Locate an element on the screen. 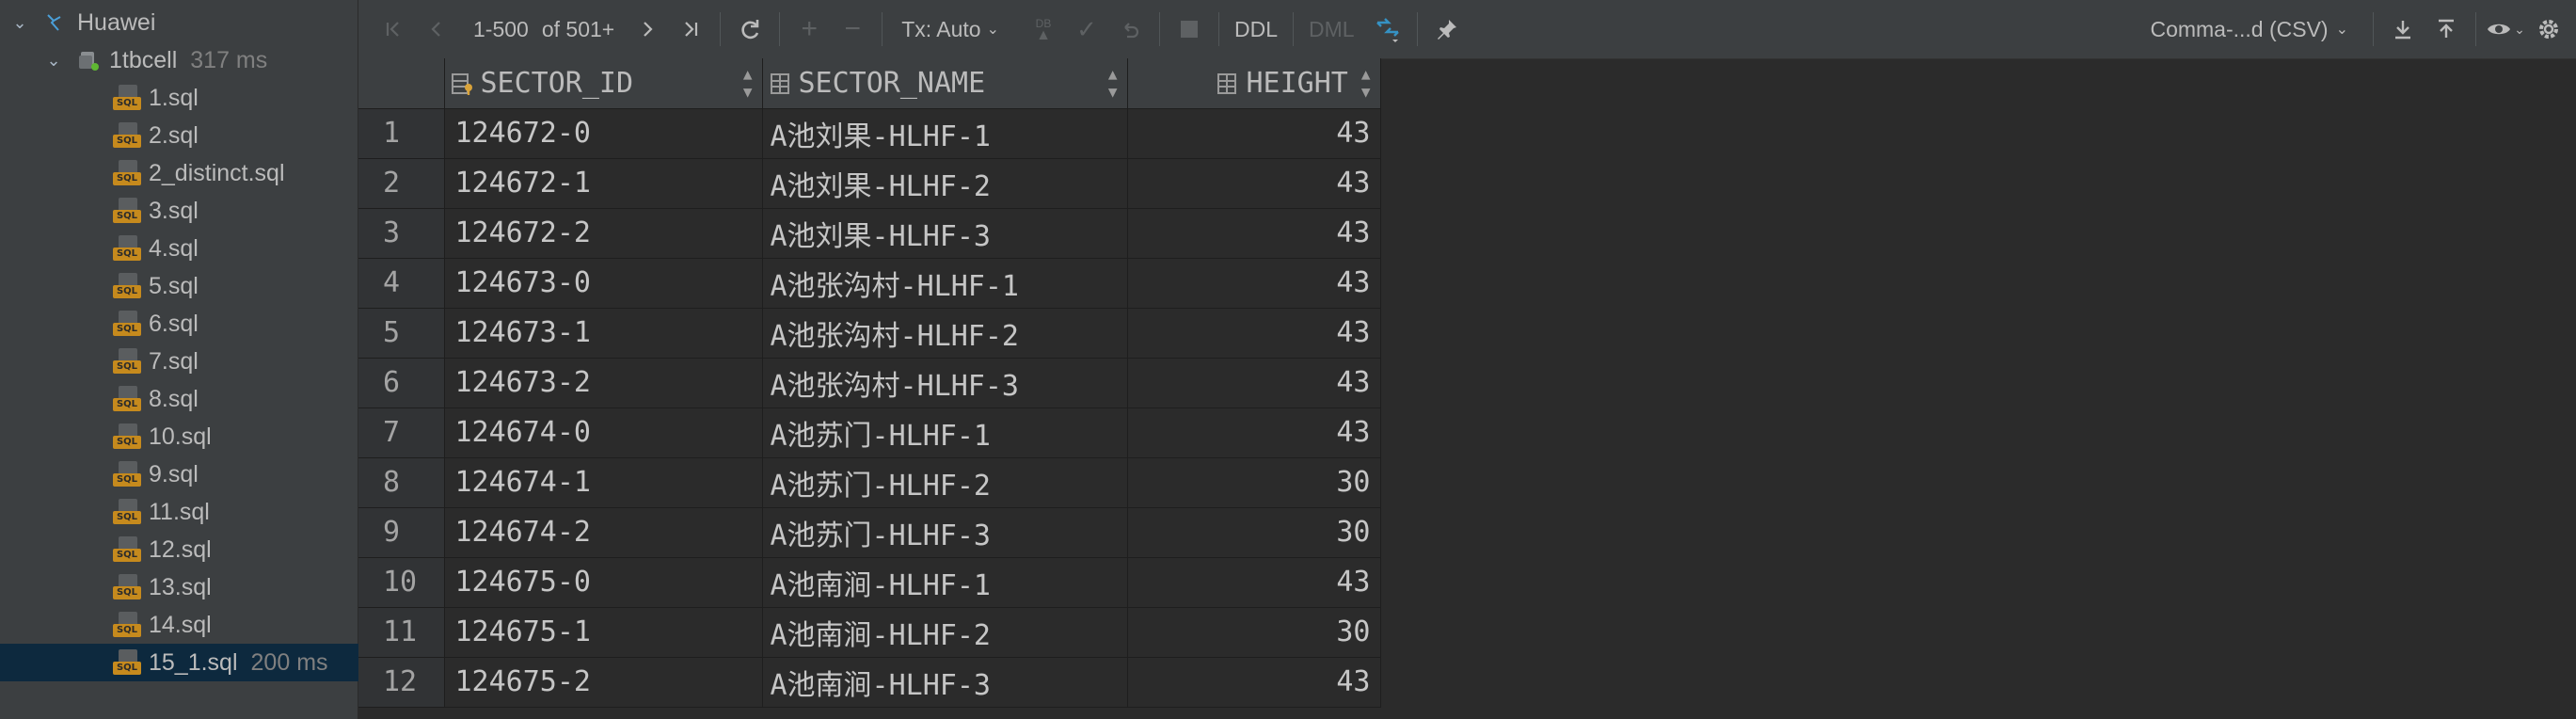 The height and width of the screenshot is (719, 2576). commit-check-icon: ✓ is located at coordinates (1086, 29).